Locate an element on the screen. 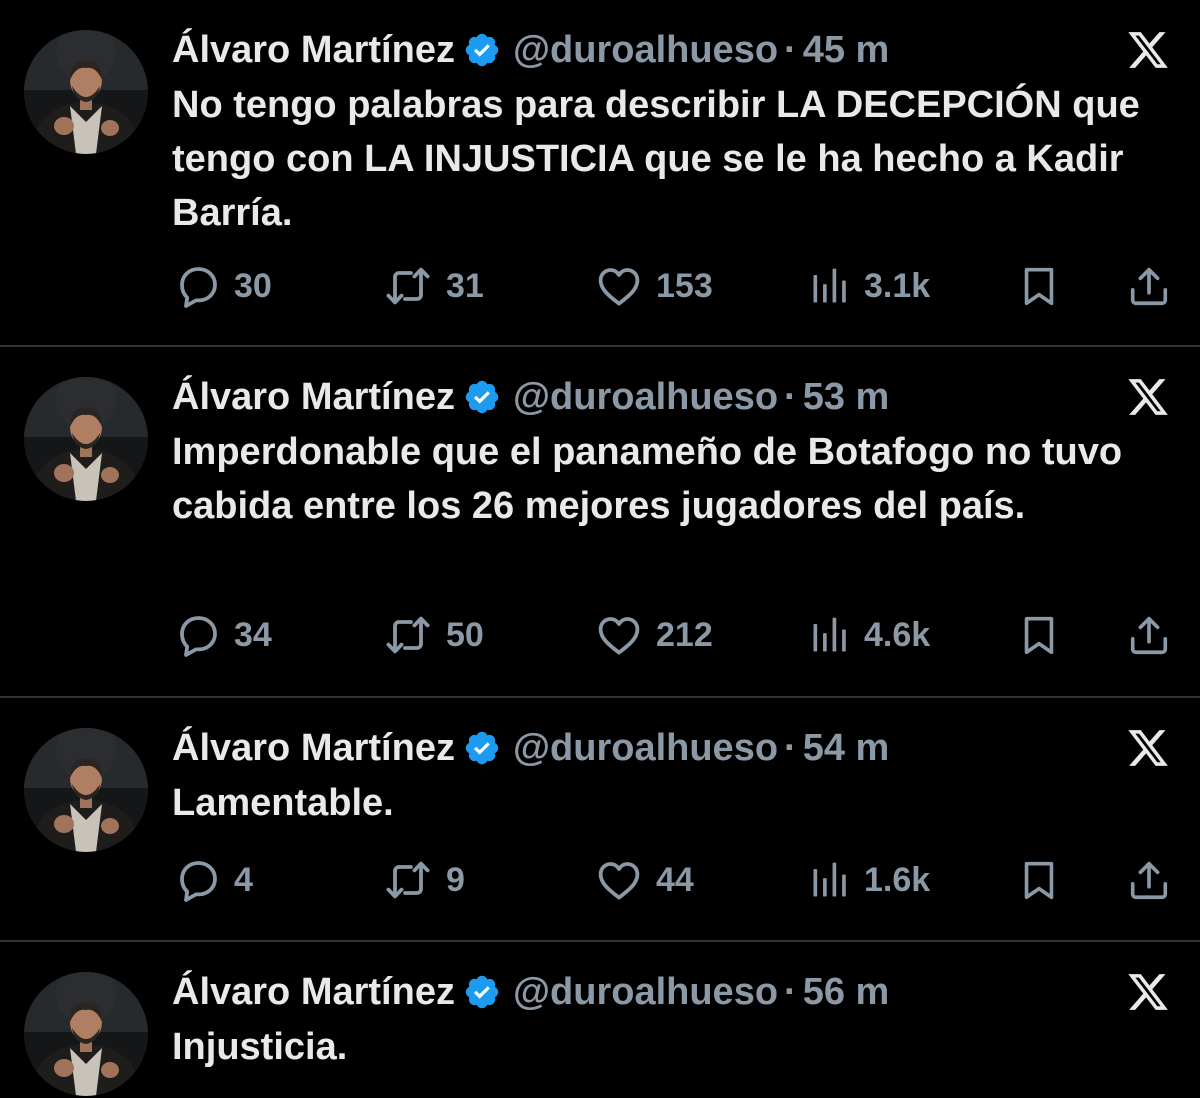 This screenshot has width=1200, height=1098. retweet-count: 50 is located at coordinates (465, 634).